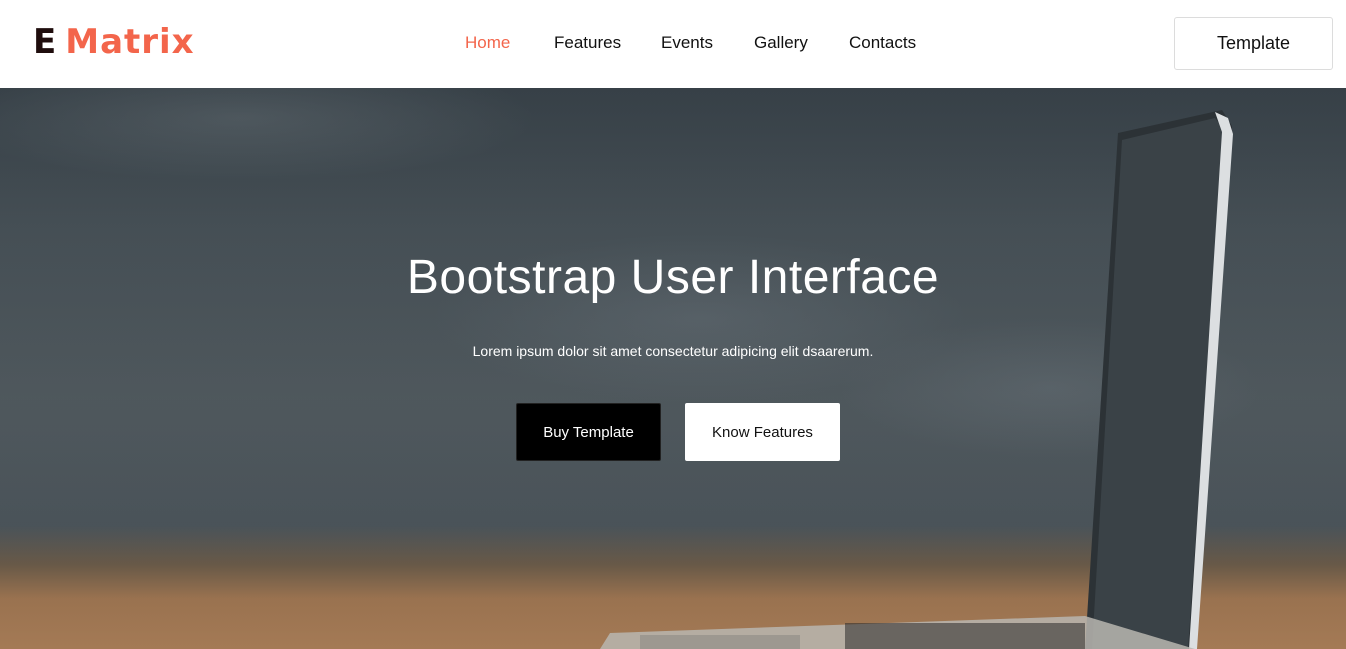  Describe the element at coordinates (587, 43) in the screenshot. I see `nav-features: Features` at that location.